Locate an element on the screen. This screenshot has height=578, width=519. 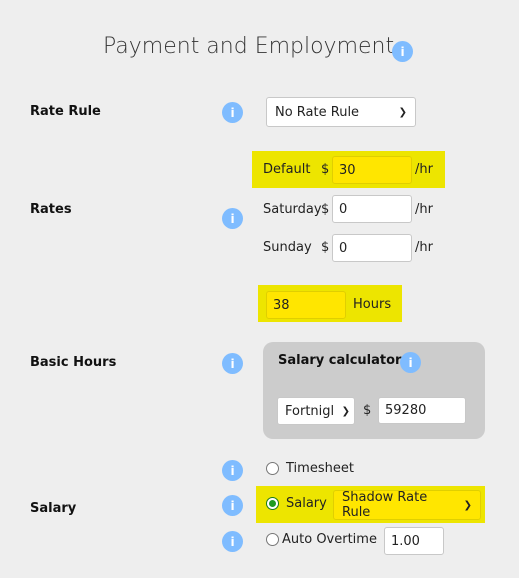
rate-rule-value: No Rate Rule is located at coordinates (317, 112).